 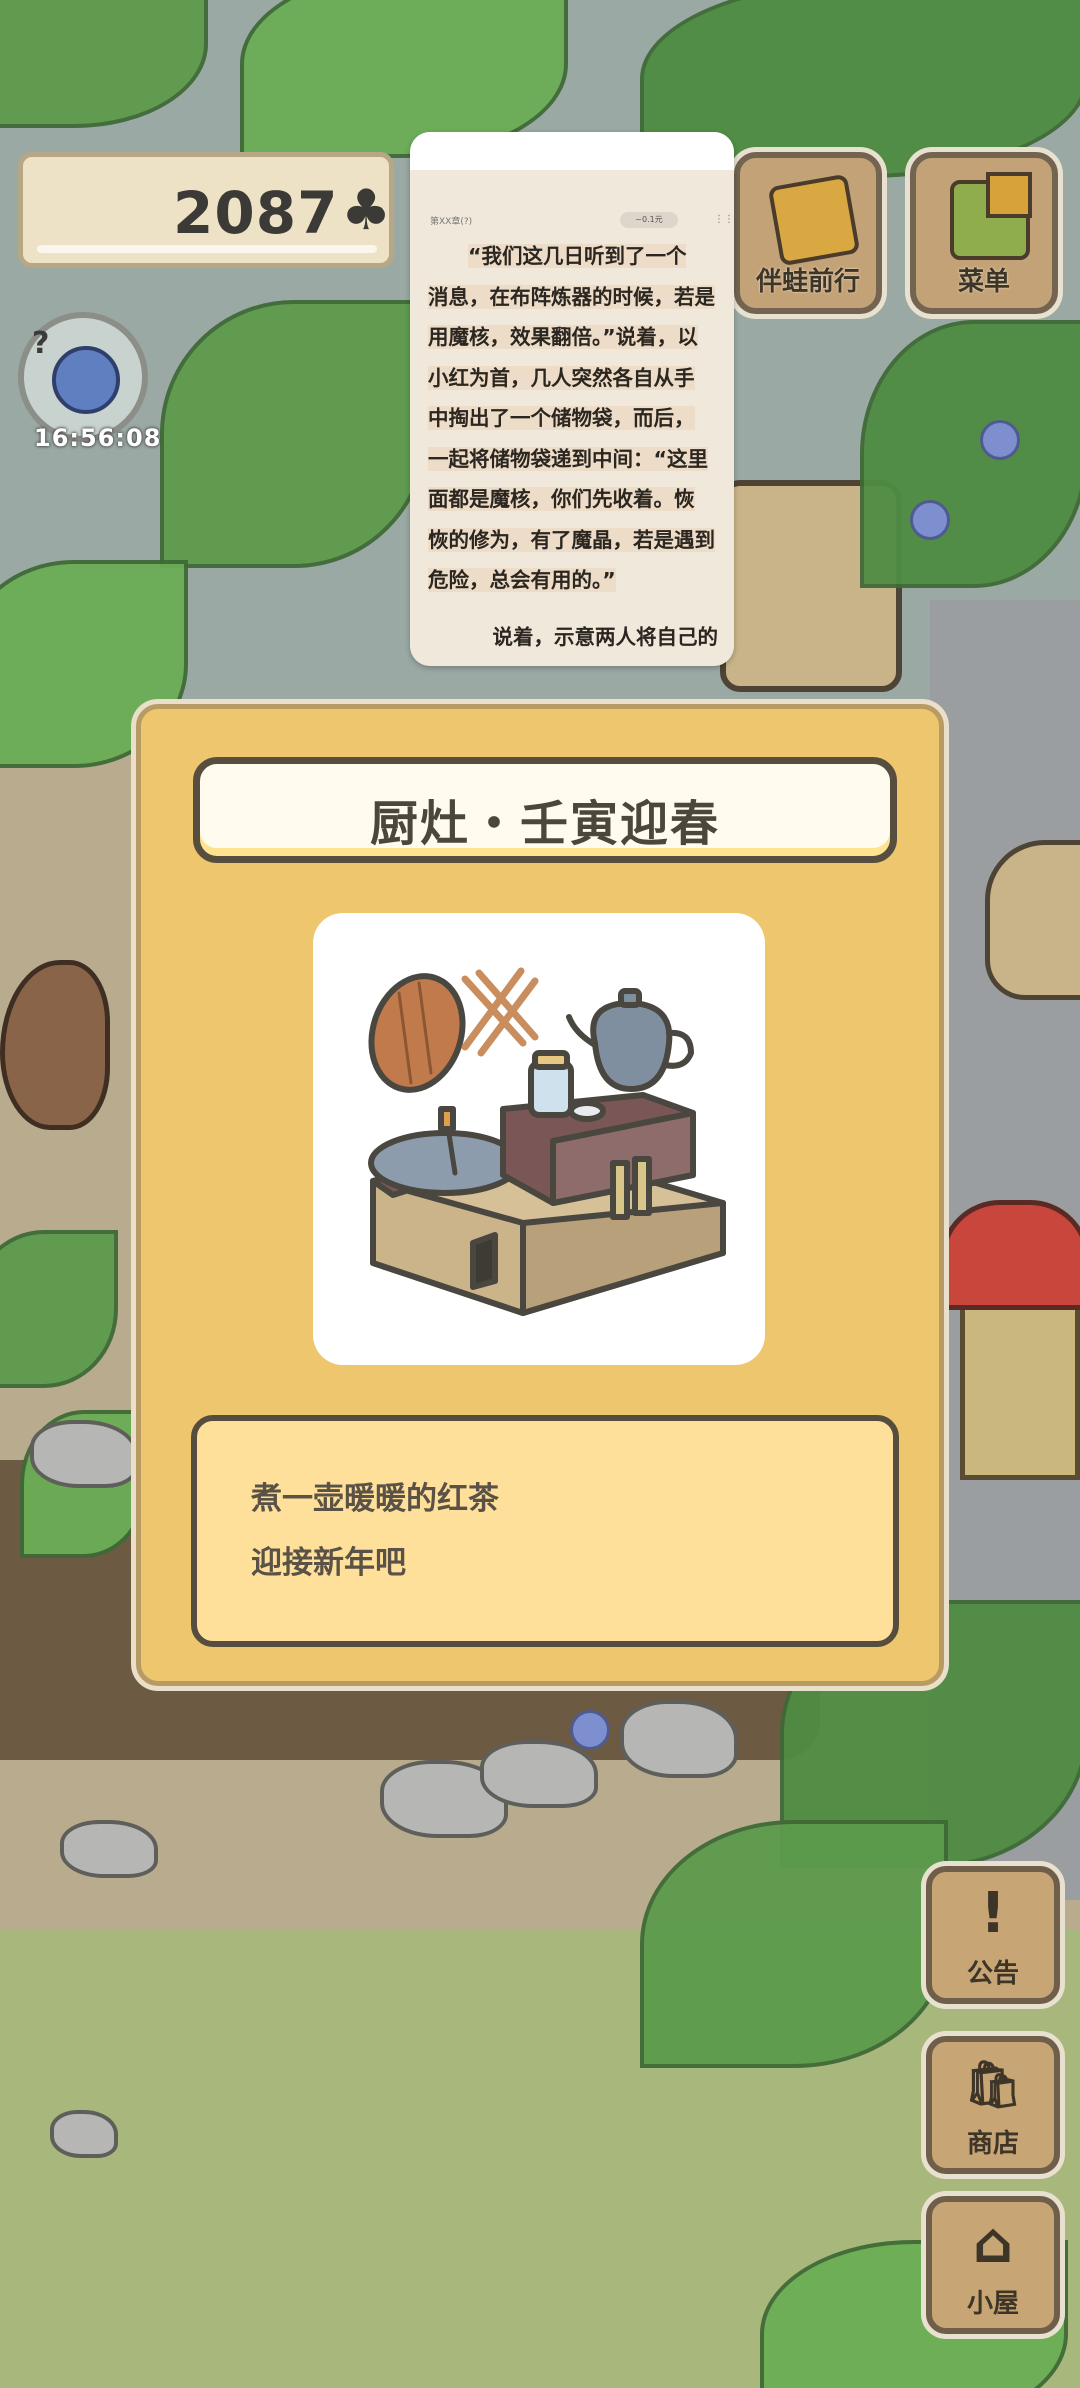 What do you see at coordinates (563, 337) in the screenshot?
I see `reader-line: 用魔核，效果翻倍。”说着，以` at bounding box center [563, 337].